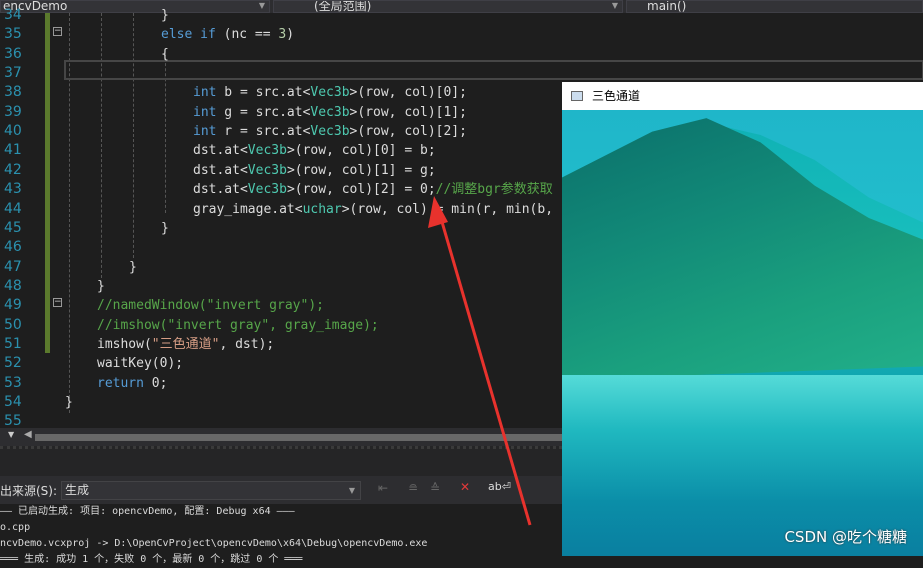 This screenshot has width=923, height=568. I want to click on annotation-arrow, so click(480, 361).